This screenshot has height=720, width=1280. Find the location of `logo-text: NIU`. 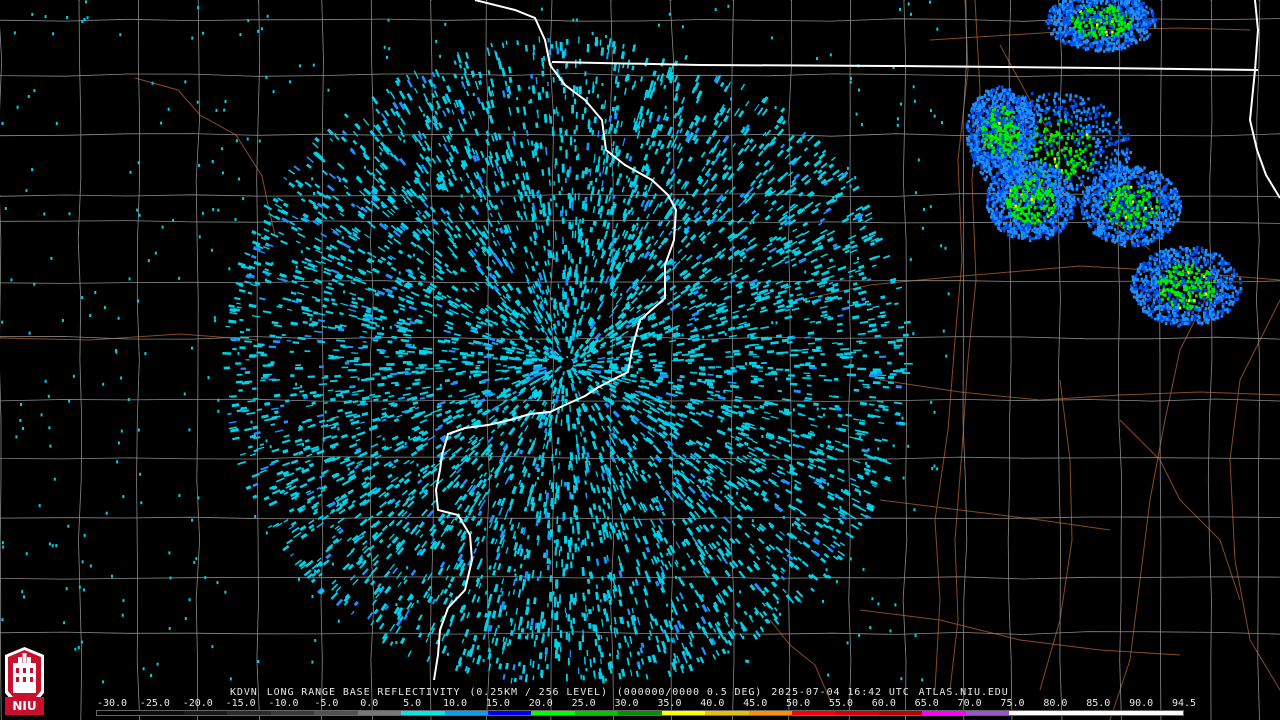

logo-text: NIU is located at coordinates (24, 706).